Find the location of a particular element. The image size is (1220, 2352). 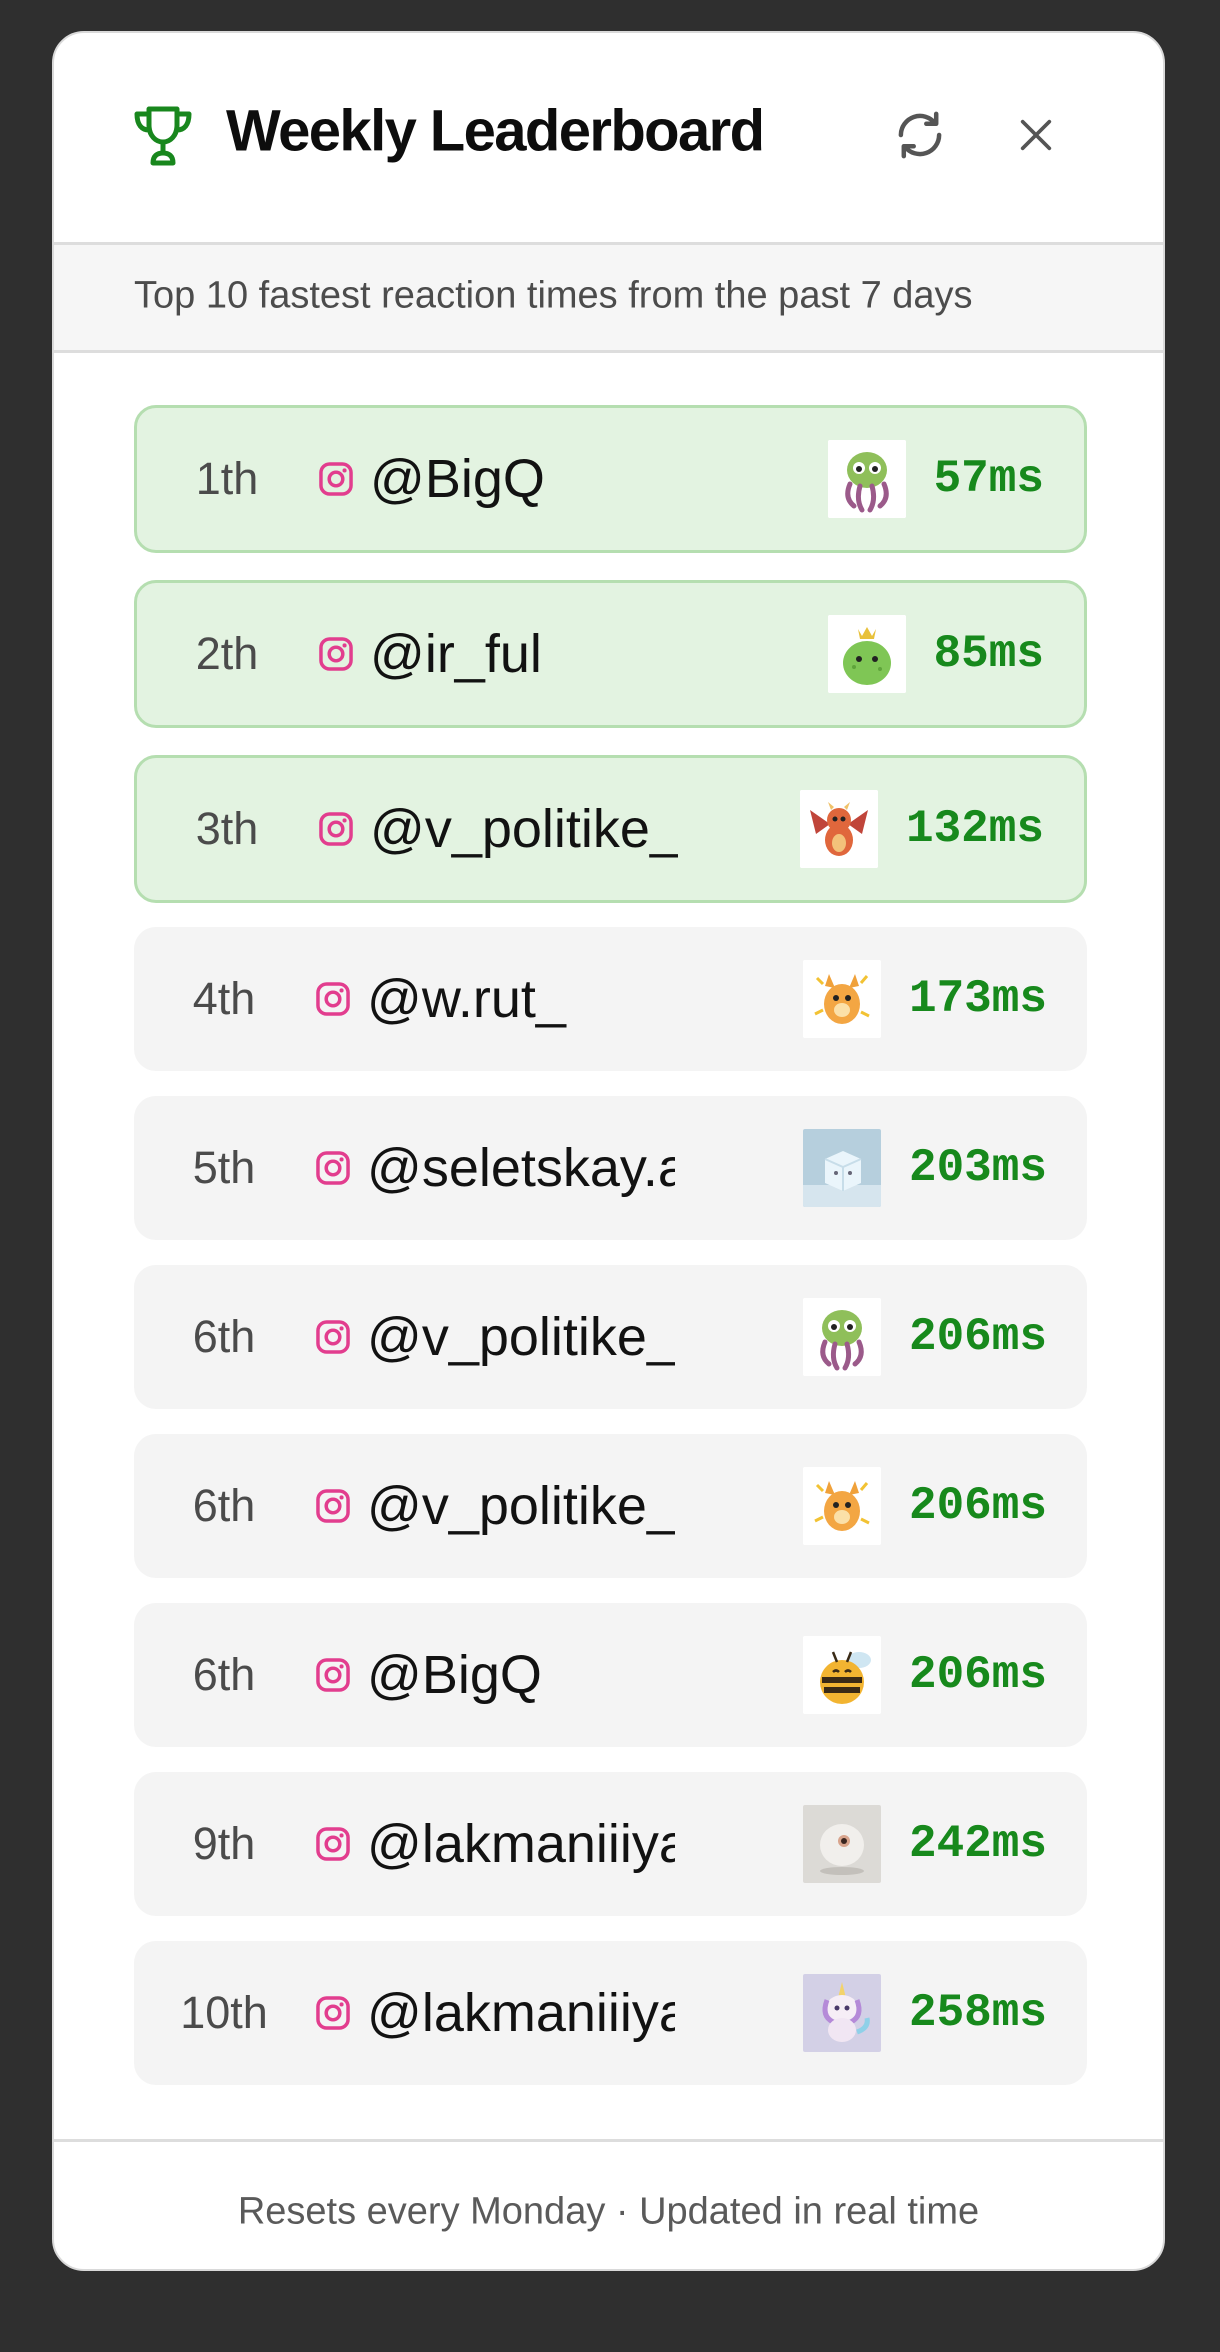

reaction-time: 258ms is located at coordinates (977, 2013).